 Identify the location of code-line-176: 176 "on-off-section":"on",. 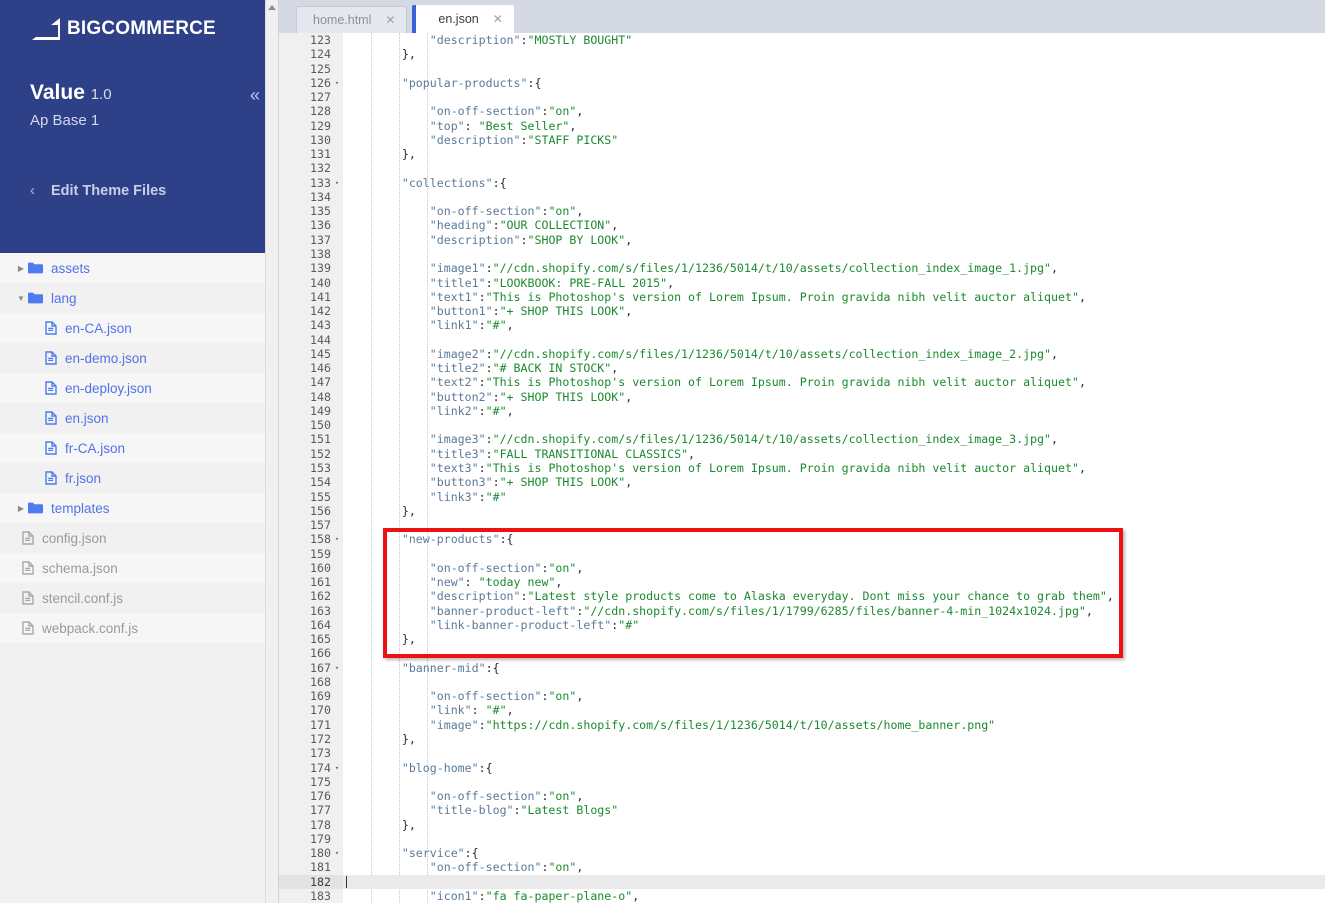
(801, 796).